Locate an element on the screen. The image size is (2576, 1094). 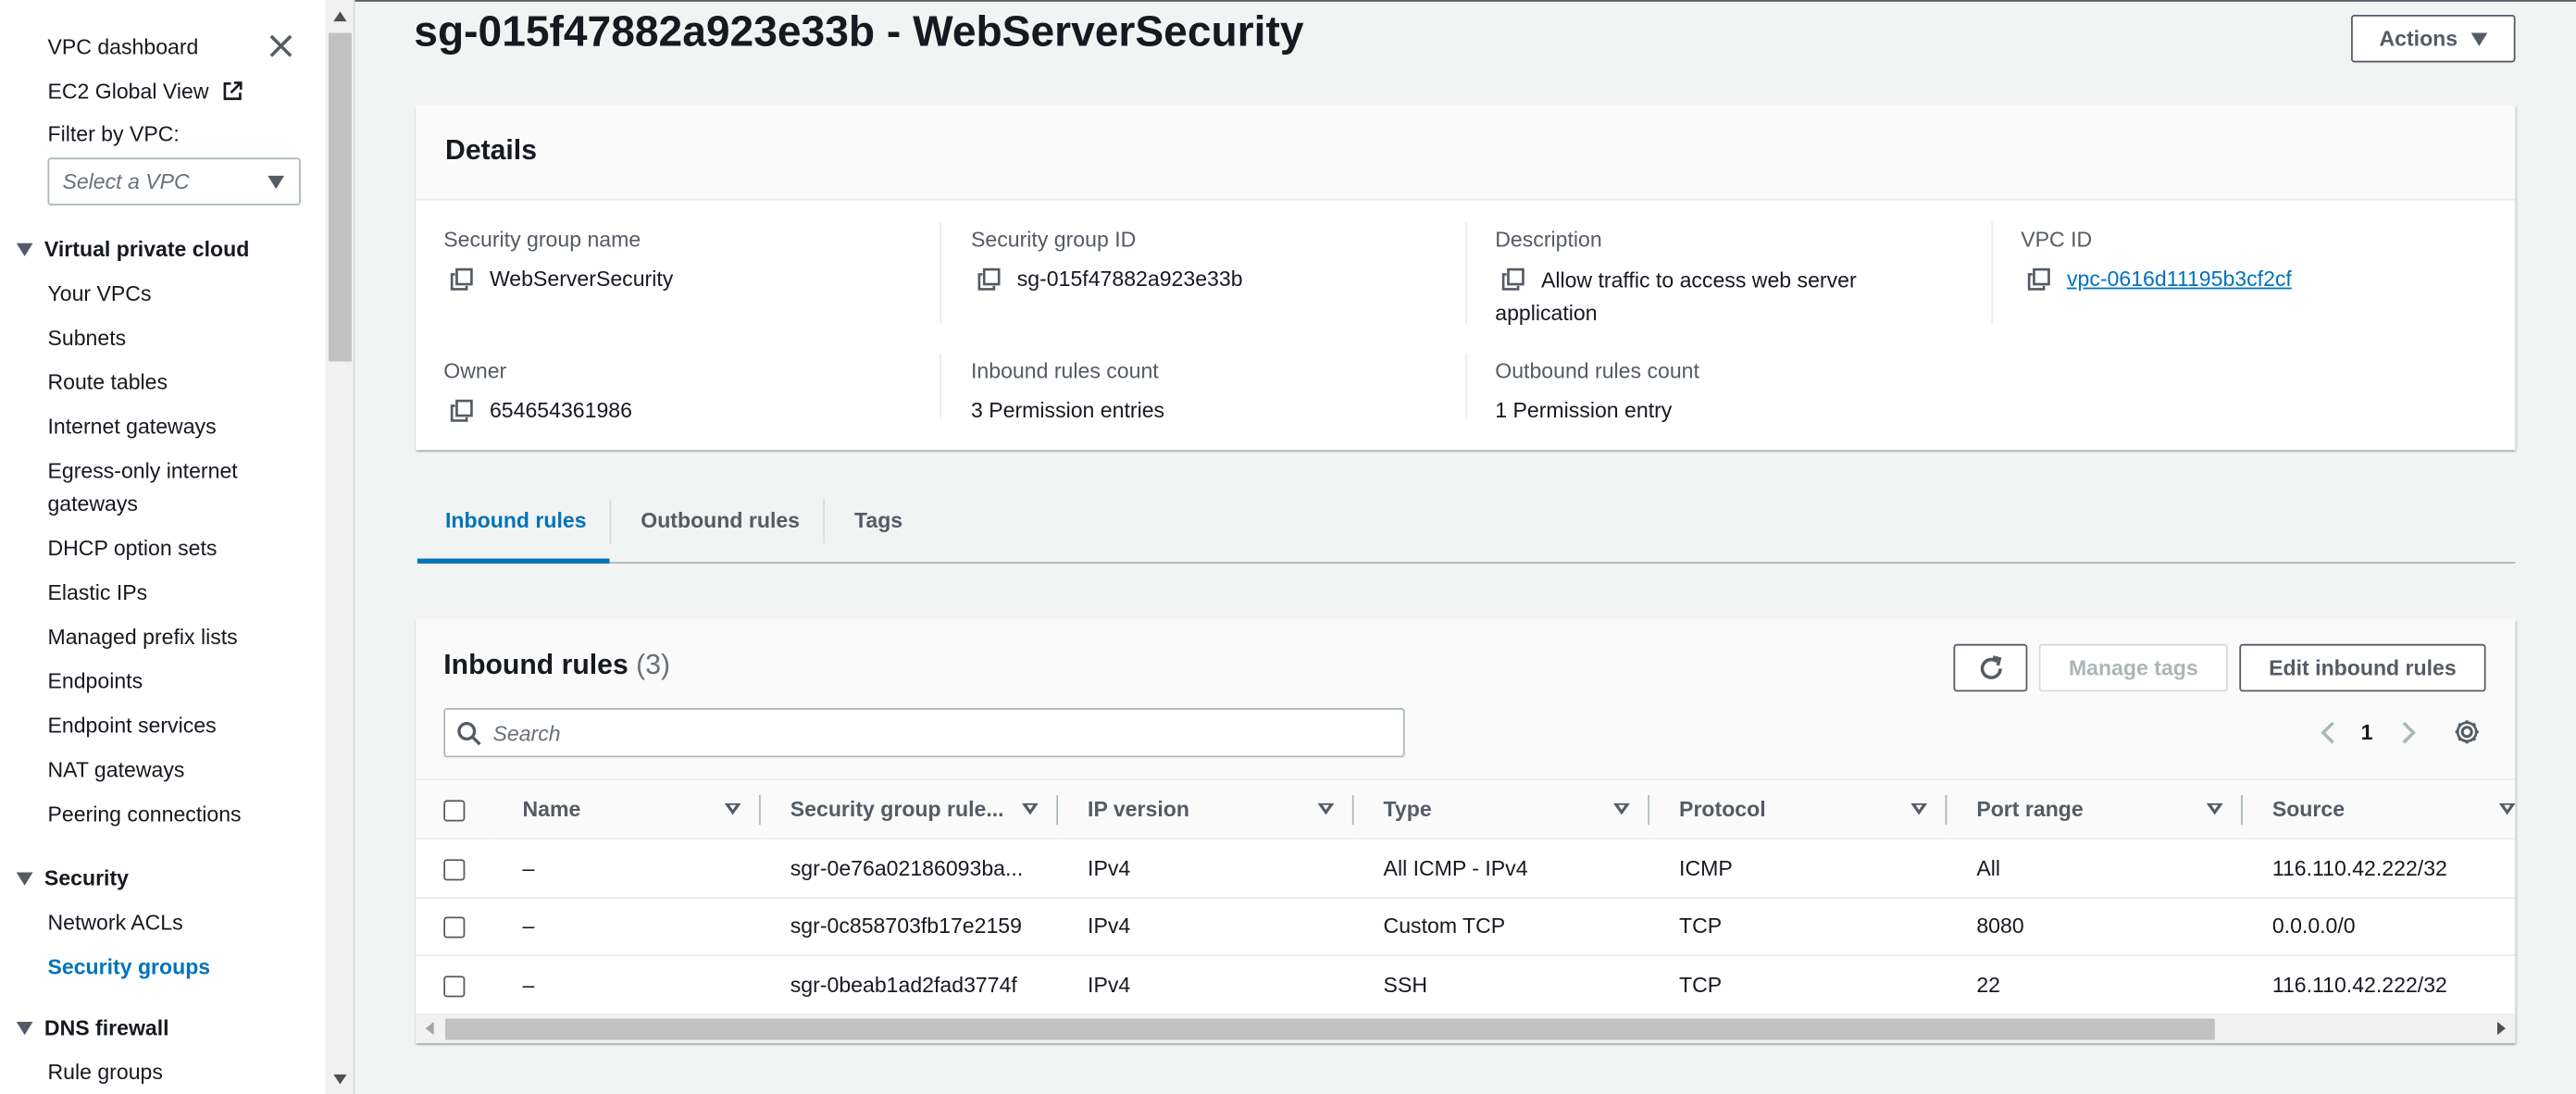
table-horizontal-scrollbar is located at coordinates (1466, 1029).